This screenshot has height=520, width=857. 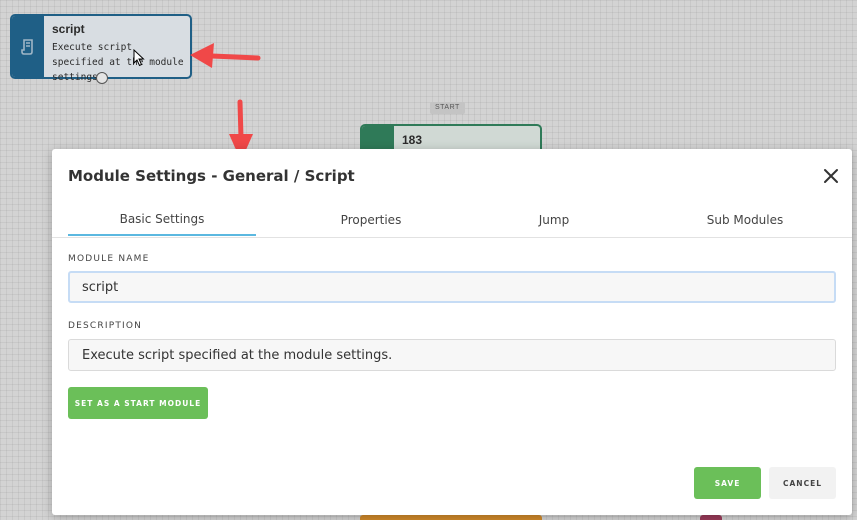 What do you see at coordinates (225, 55) in the screenshot?
I see `annotation-arrow-left-icon` at bounding box center [225, 55].